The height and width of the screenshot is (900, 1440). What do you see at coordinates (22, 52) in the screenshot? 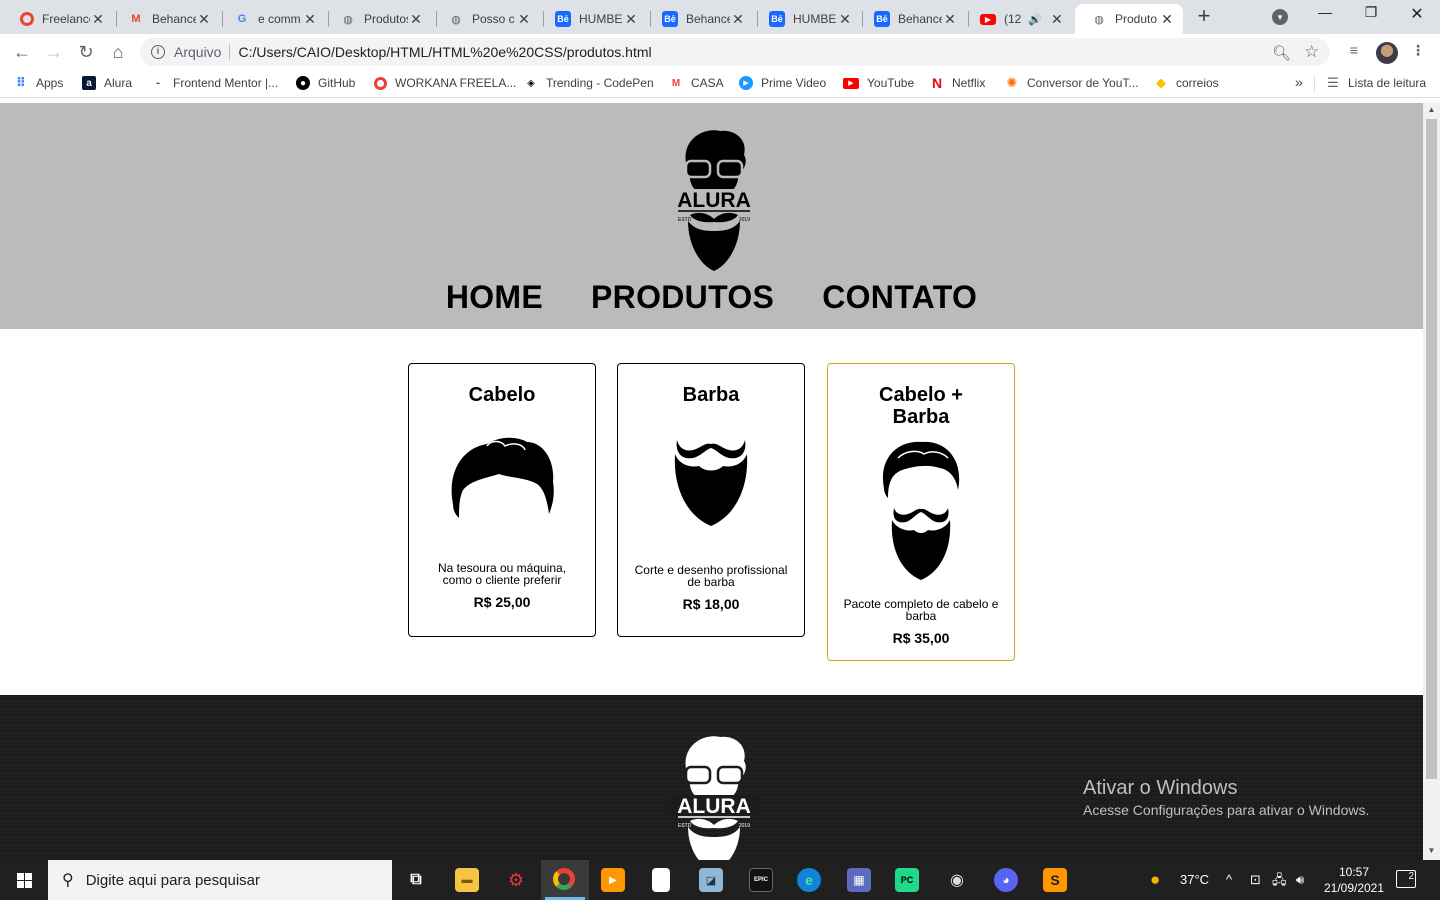
I see `back-button: ←` at bounding box center [22, 52].